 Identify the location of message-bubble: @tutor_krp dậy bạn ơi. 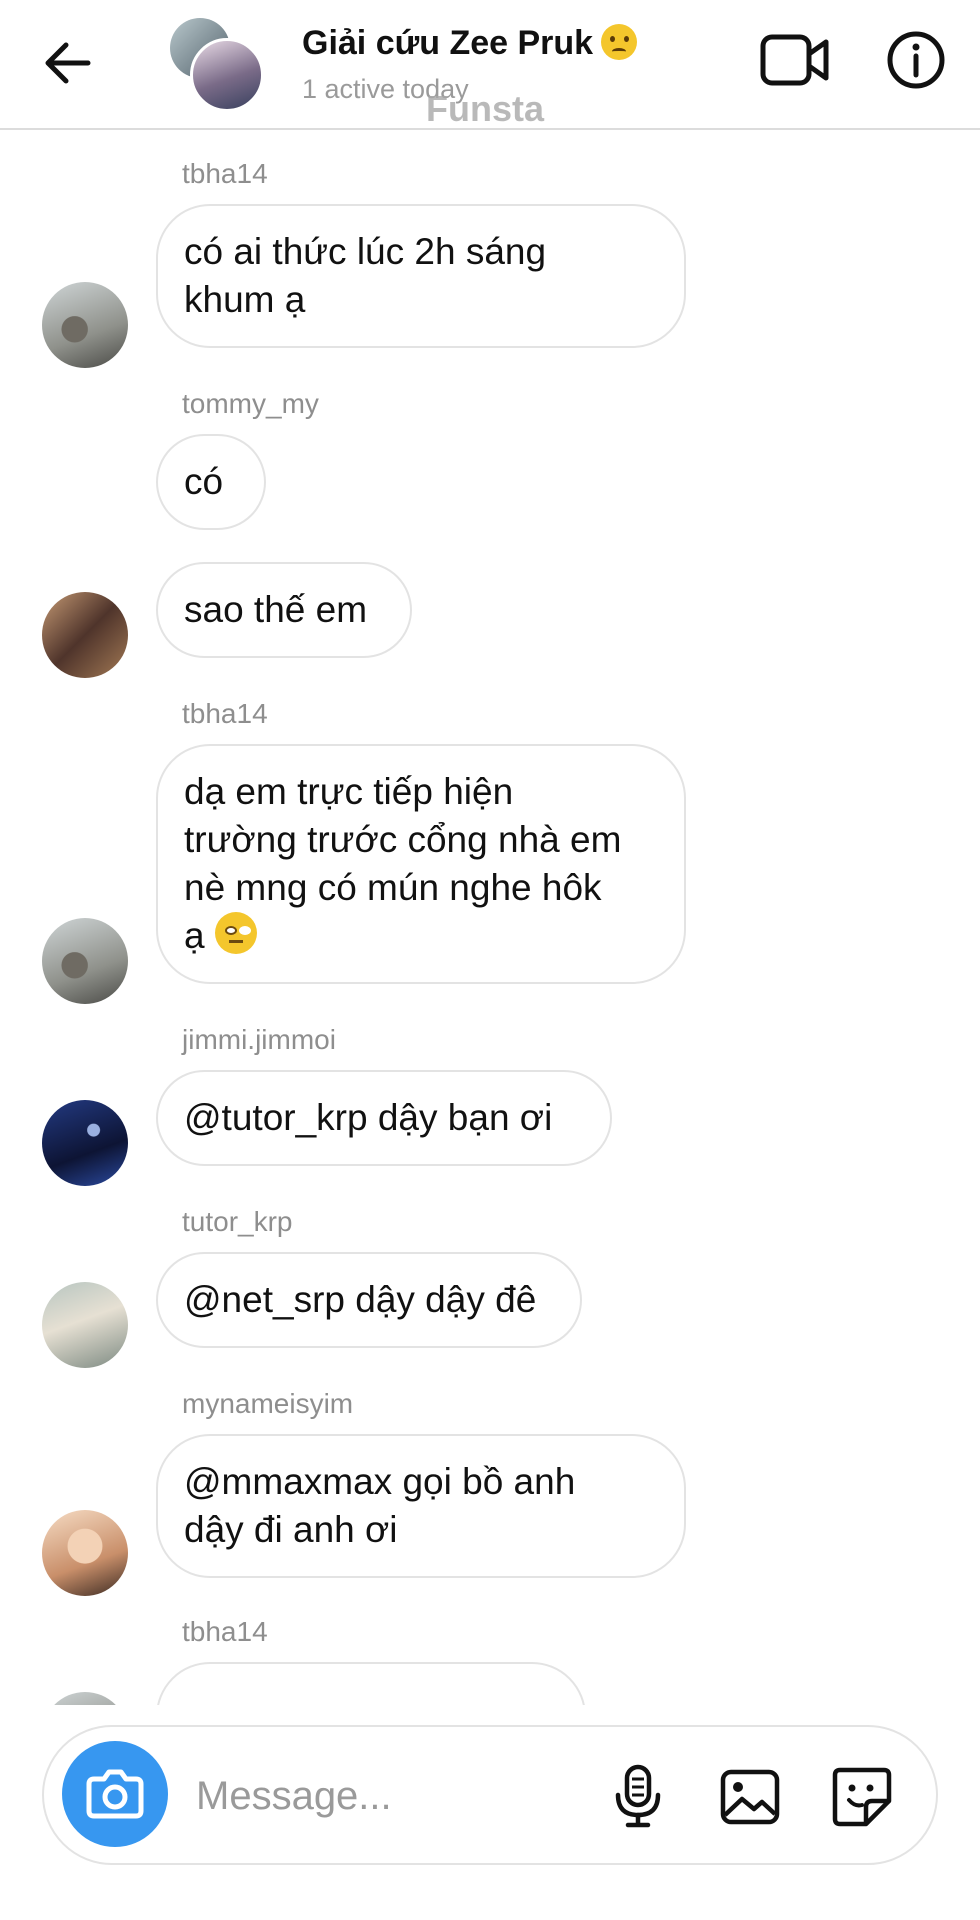
(384, 1118).